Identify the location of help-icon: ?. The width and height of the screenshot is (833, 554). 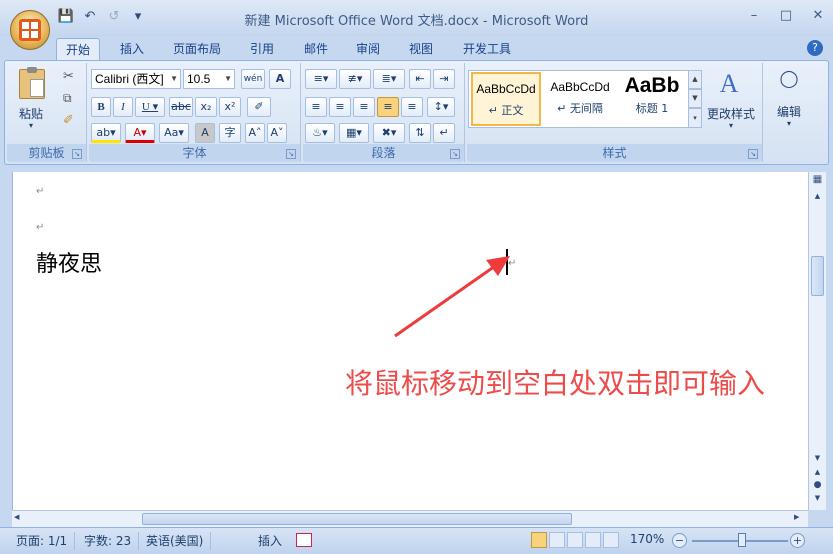
(815, 48).